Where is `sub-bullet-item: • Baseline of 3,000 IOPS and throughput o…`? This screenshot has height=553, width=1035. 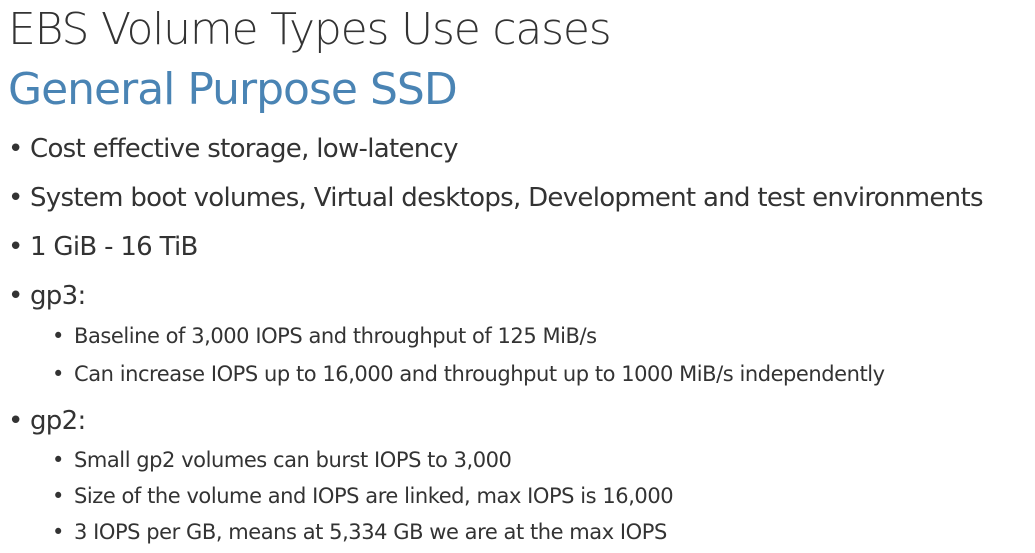 sub-bullet-item: • Baseline of 3,000 IOPS and throughput o… is located at coordinates (324, 336).